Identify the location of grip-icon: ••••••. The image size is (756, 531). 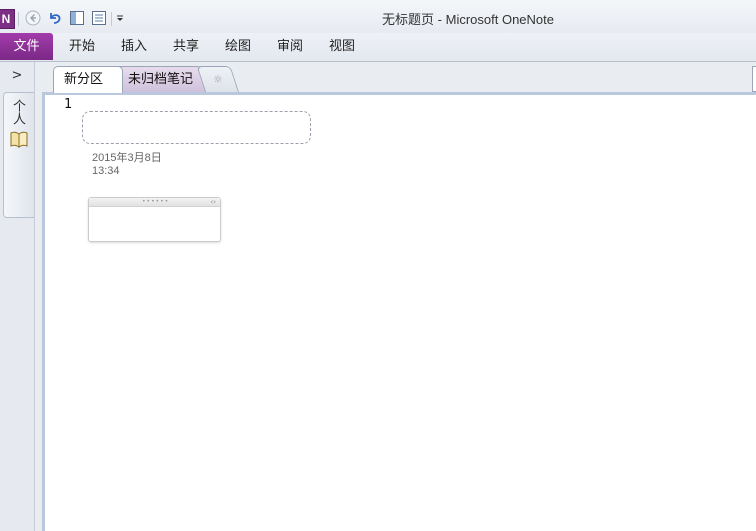
(156, 201).